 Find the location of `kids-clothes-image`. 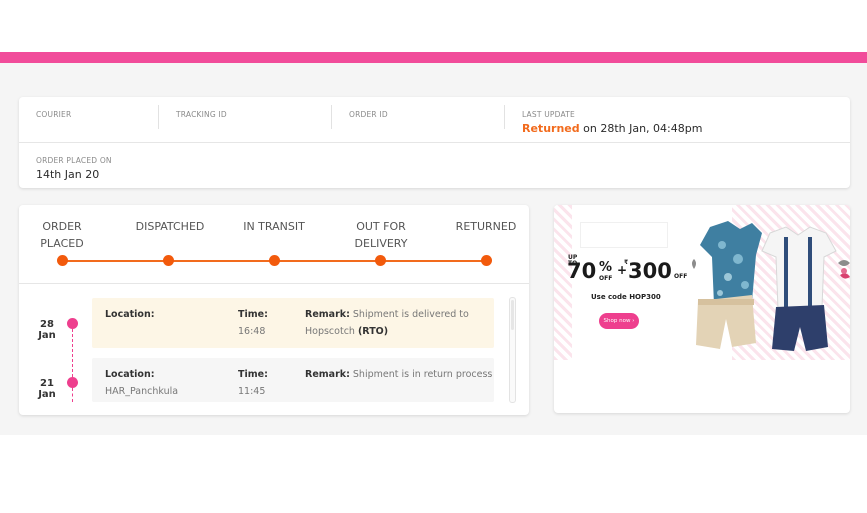

kids-clothes-image is located at coordinates (771, 286).